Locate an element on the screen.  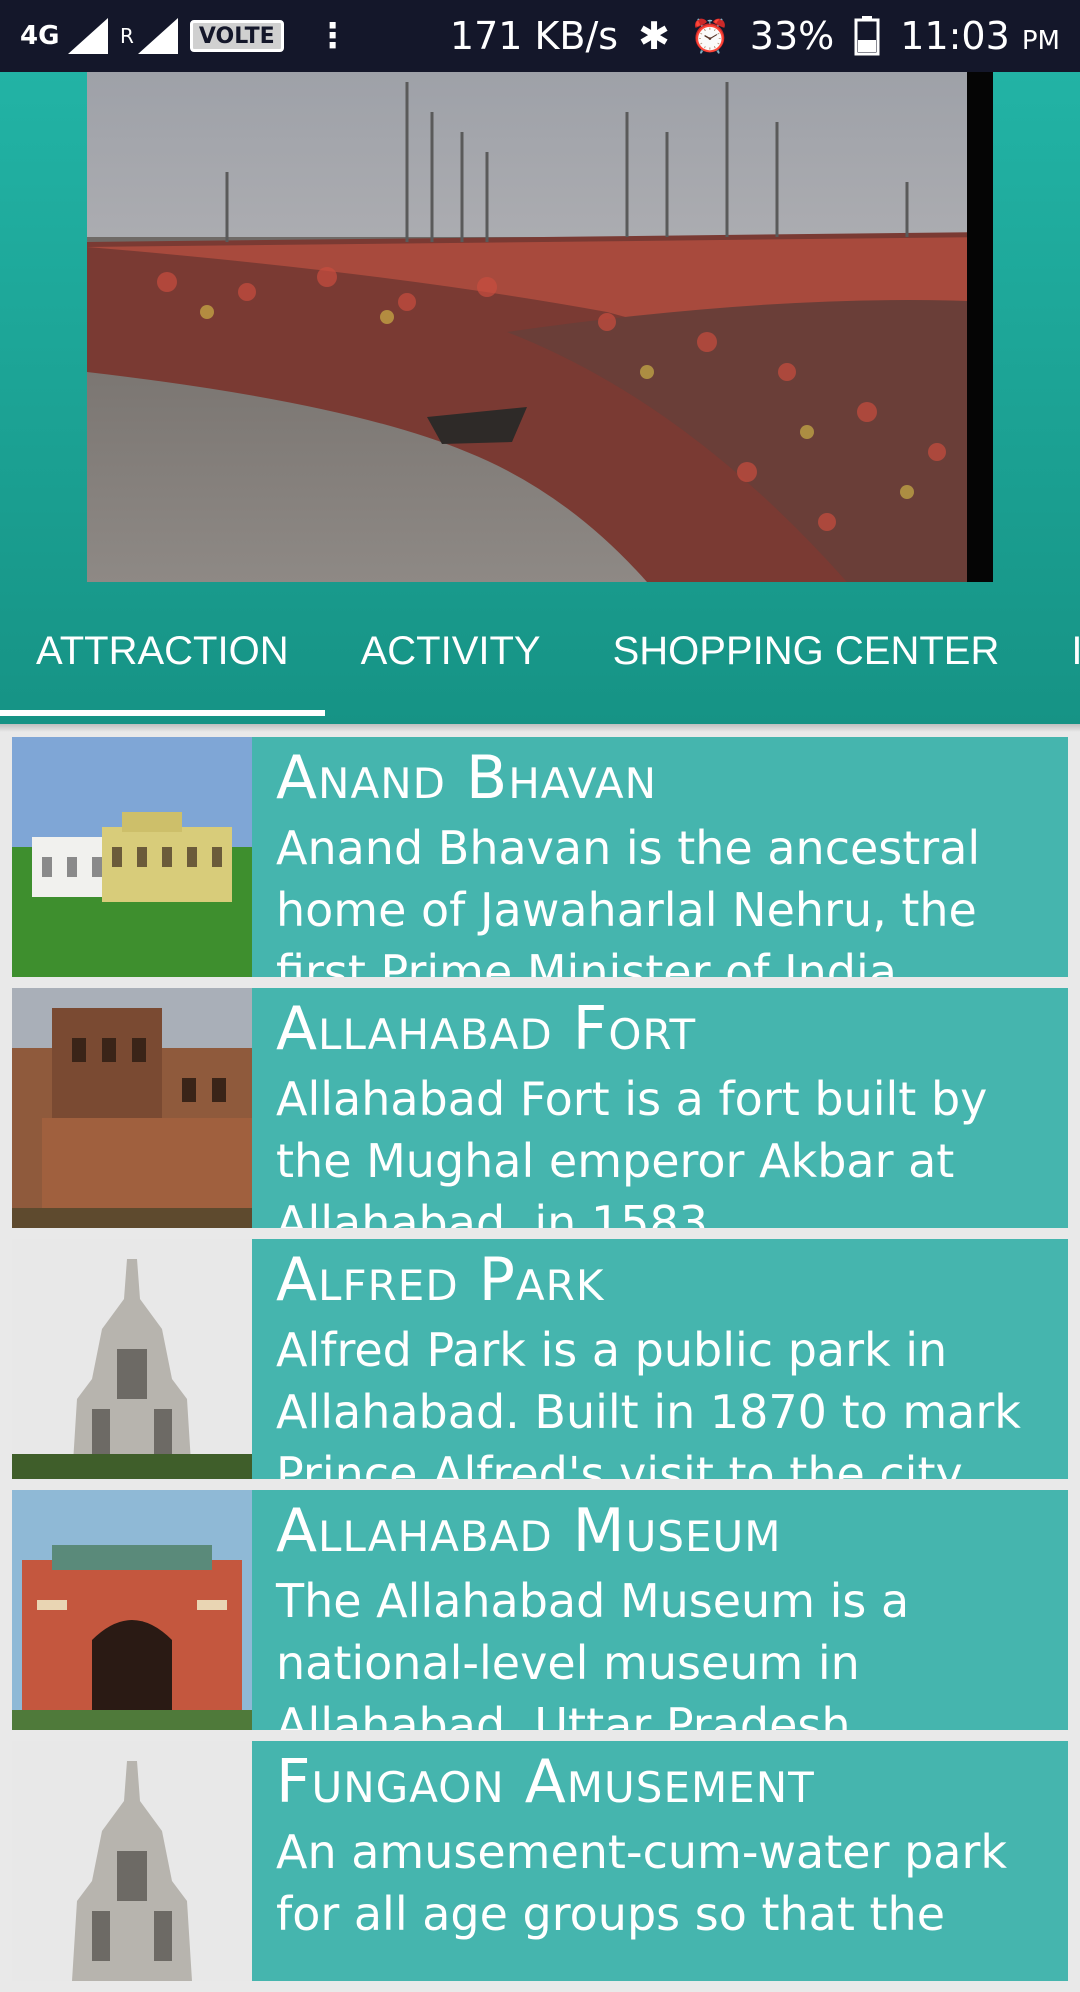
tab-shopping-center: SHOPPING CENTER is located at coordinates (806, 651).